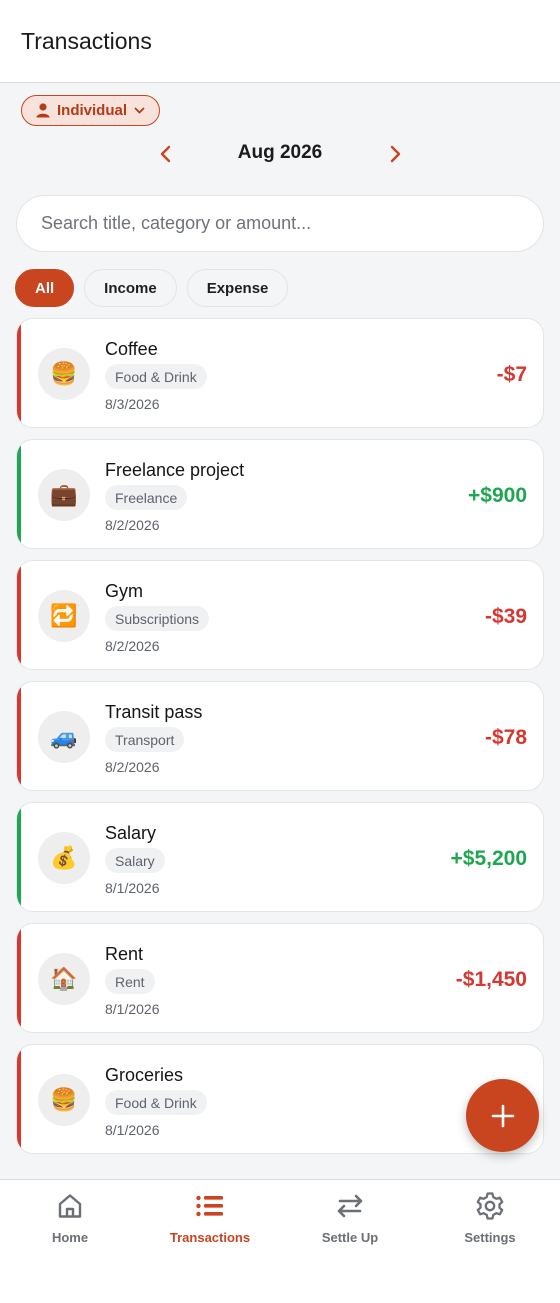  What do you see at coordinates (505, 737) in the screenshot?
I see `transaction-amount: -$78` at bounding box center [505, 737].